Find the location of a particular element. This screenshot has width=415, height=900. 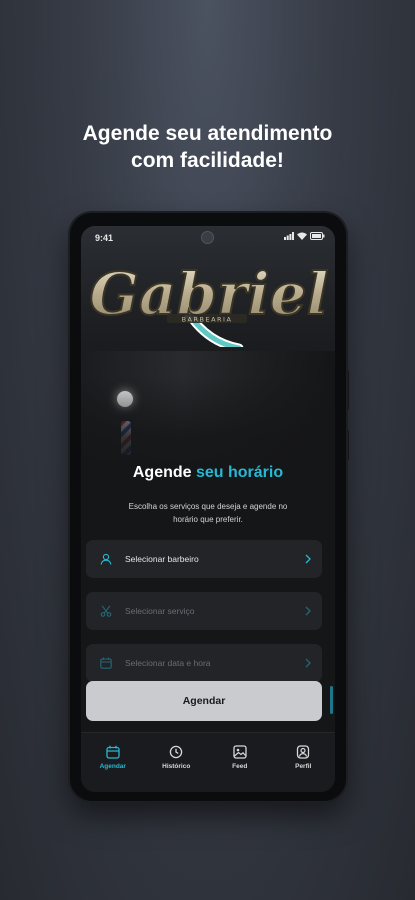

nav-item-perfil: Perfil is located at coordinates (303, 757).